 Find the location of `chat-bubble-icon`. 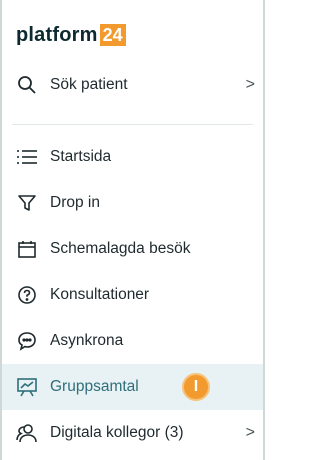

chat-bubble-icon is located at coordinates (27, 341).